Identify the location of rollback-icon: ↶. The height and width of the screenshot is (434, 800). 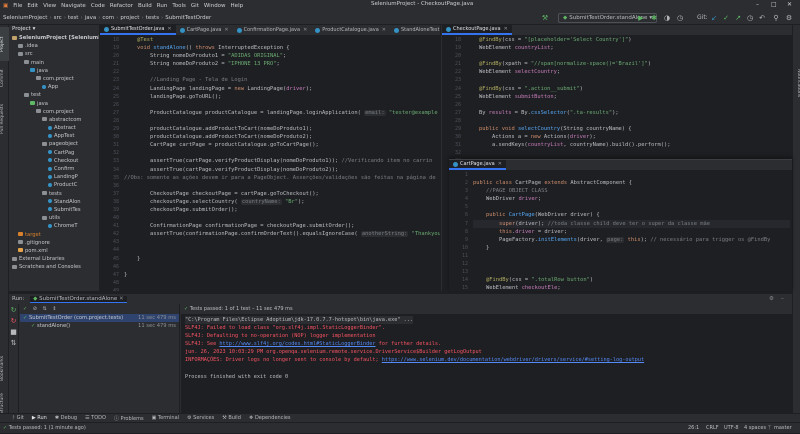
(762, 18).